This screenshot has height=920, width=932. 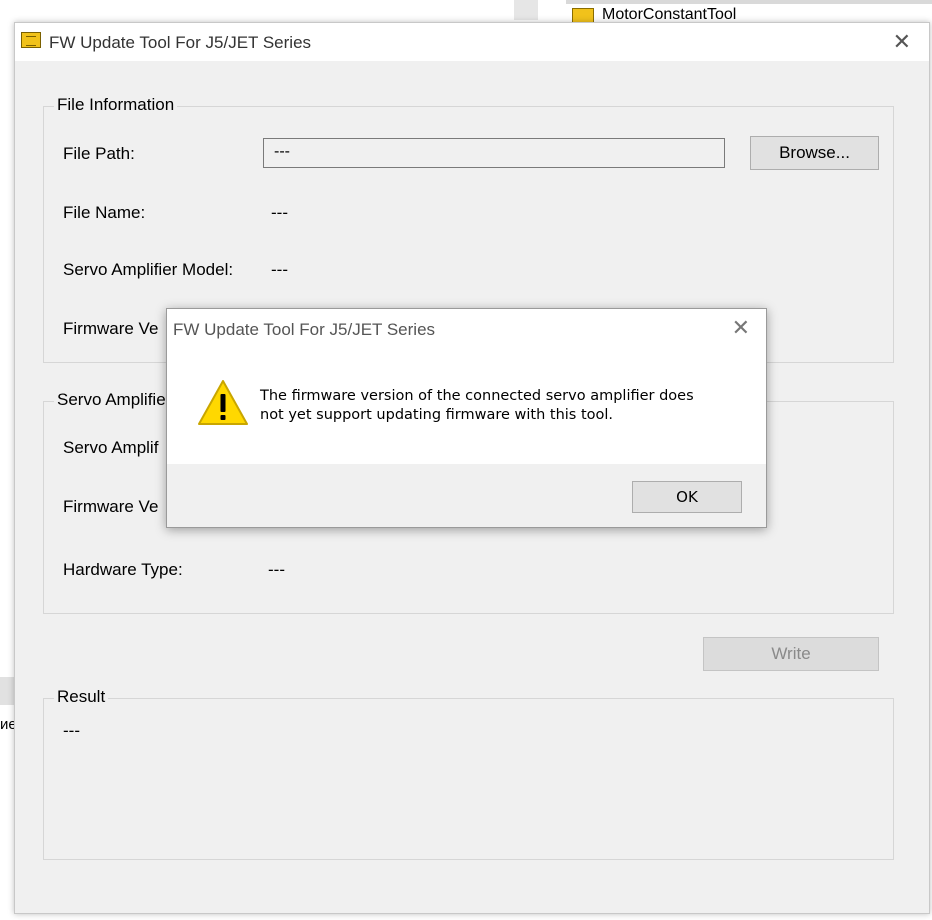 I want to click on write-button: Write, so click(x=791, y=654).